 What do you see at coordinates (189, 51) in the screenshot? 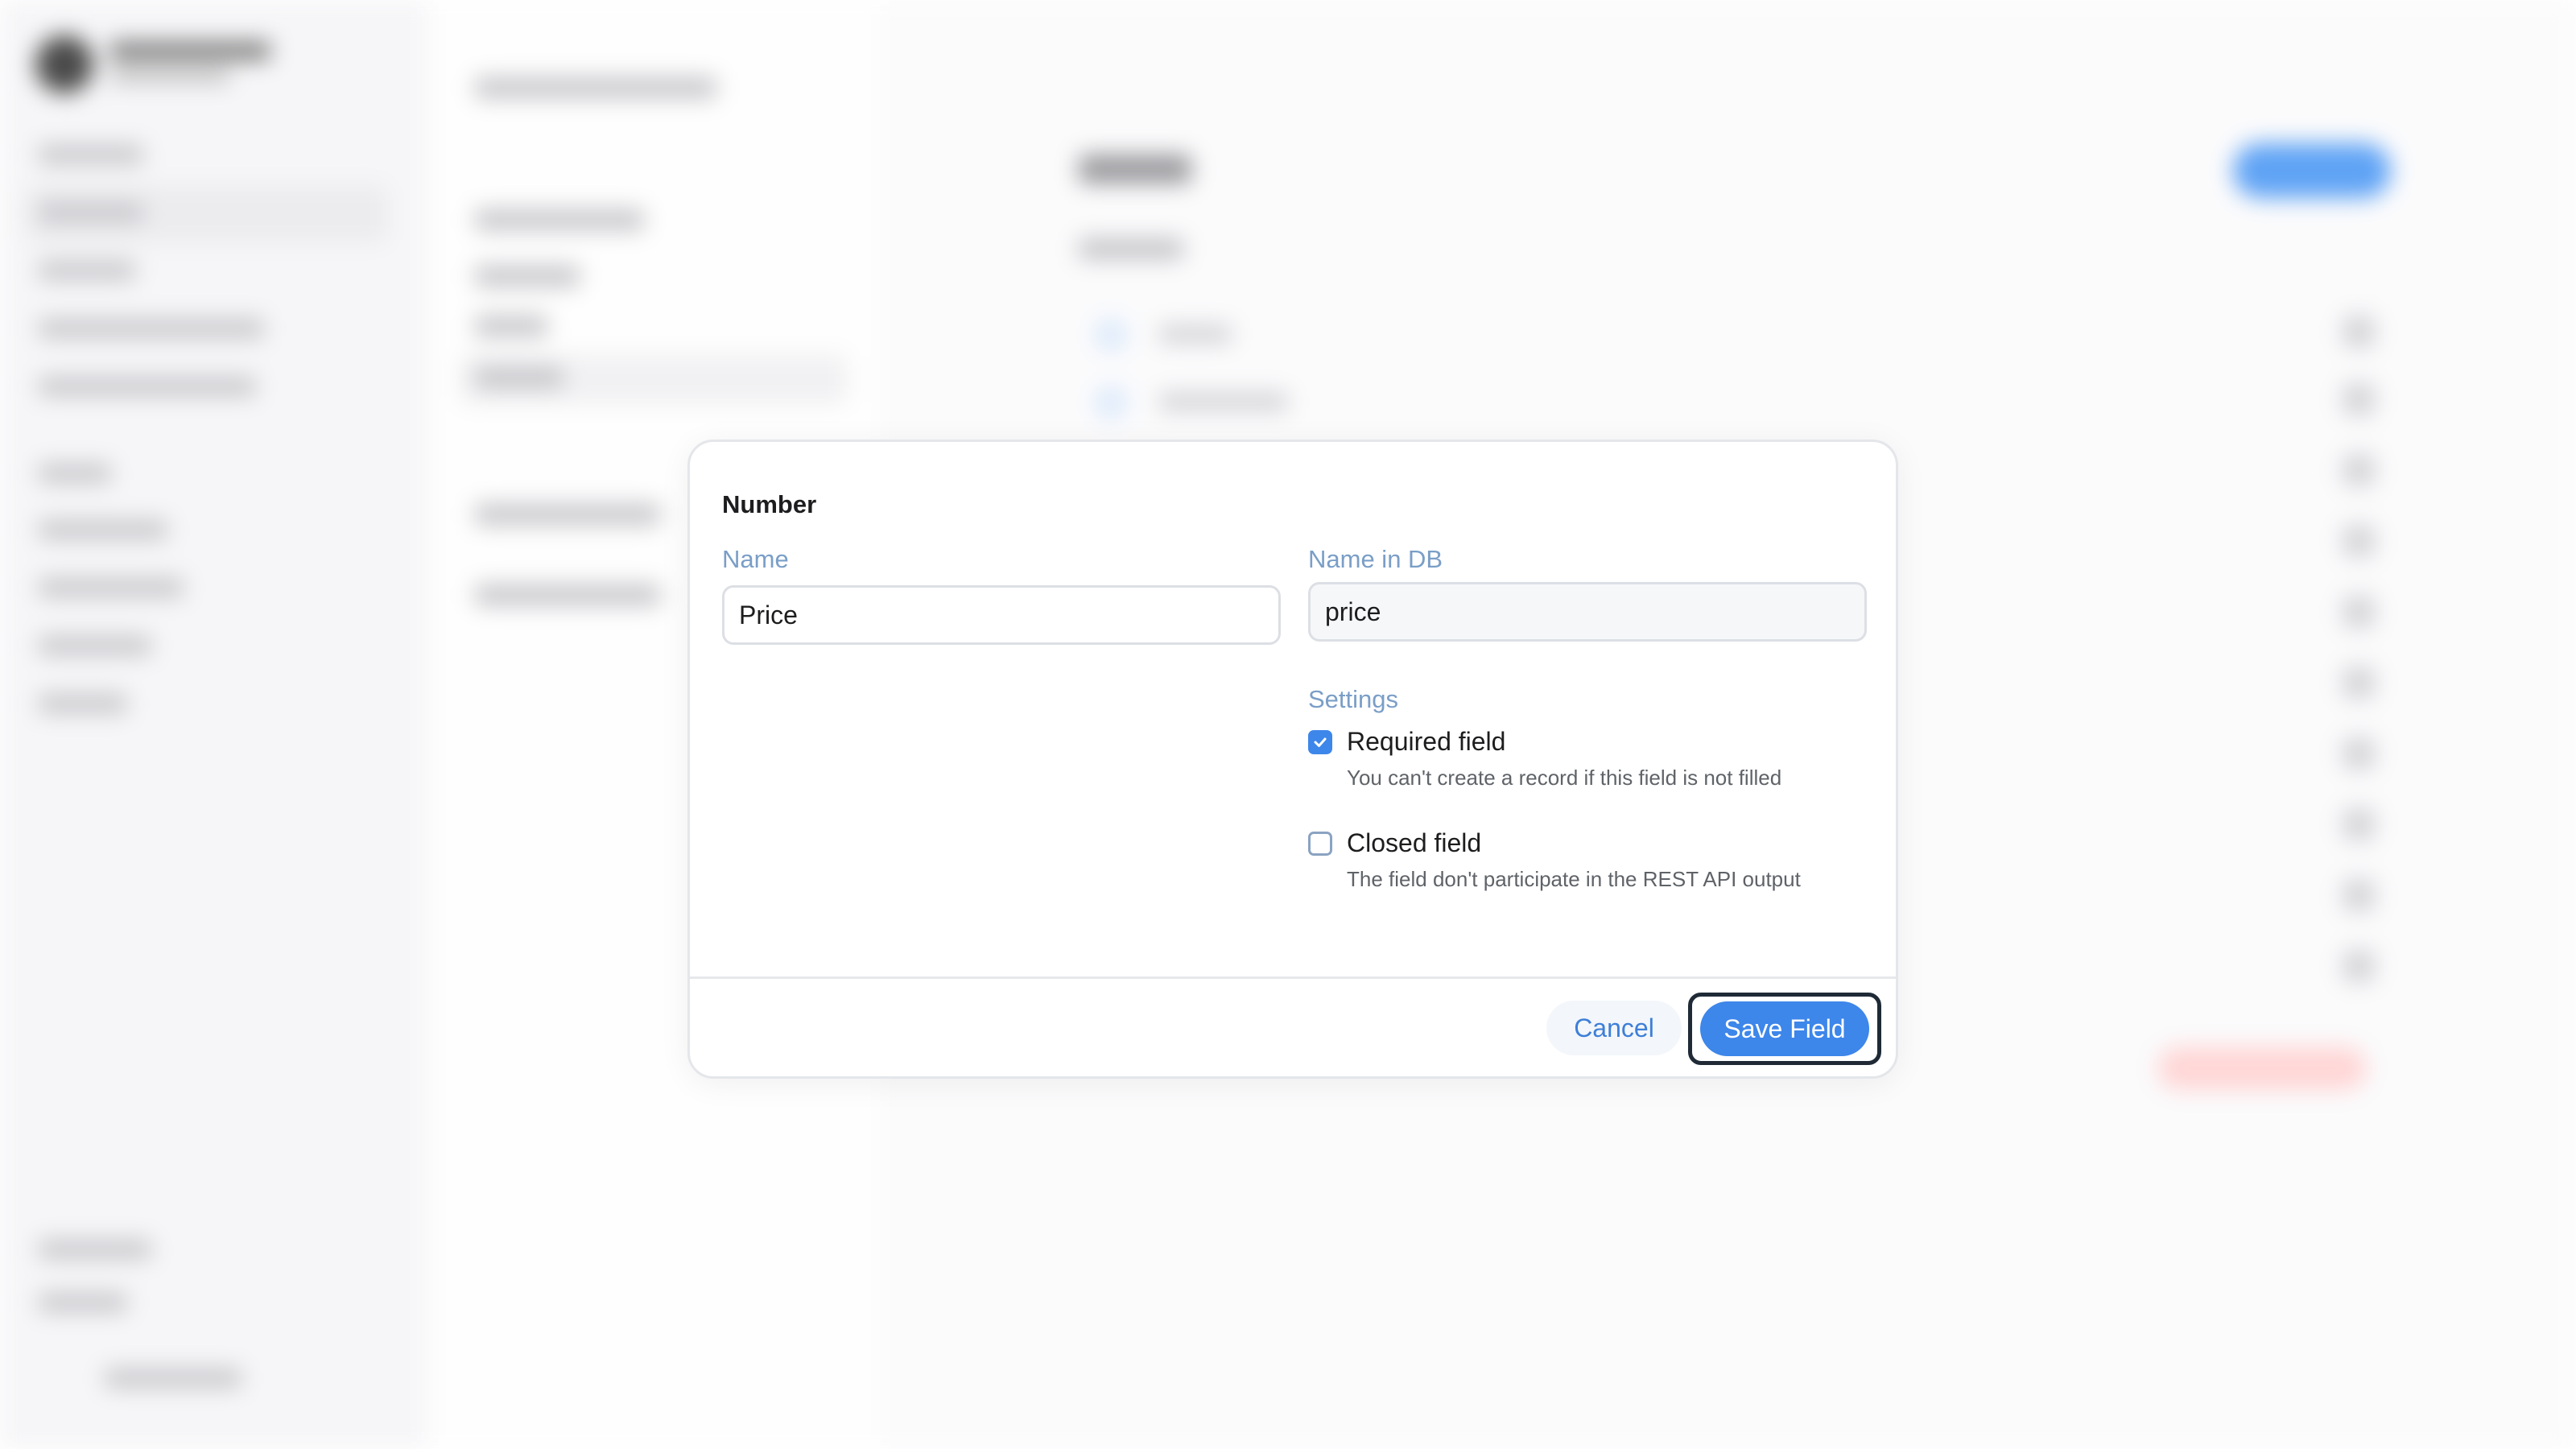
I see `workspace-name-placeholder` at bounding box center [189, 51].